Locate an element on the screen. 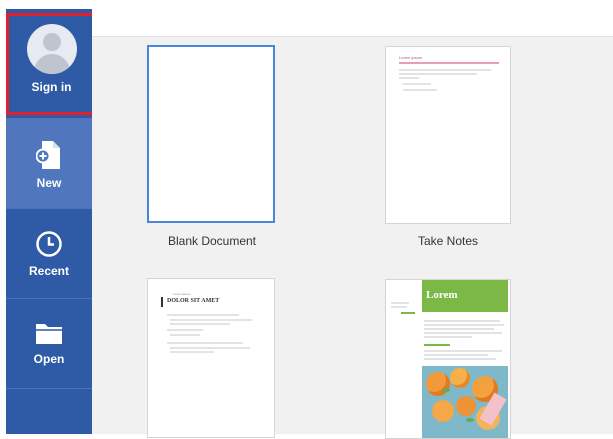 The width and height of the screenshot is (613, 439). take-notes-thumbnail: Lorem ipsum is located at coordinates (448, 135).